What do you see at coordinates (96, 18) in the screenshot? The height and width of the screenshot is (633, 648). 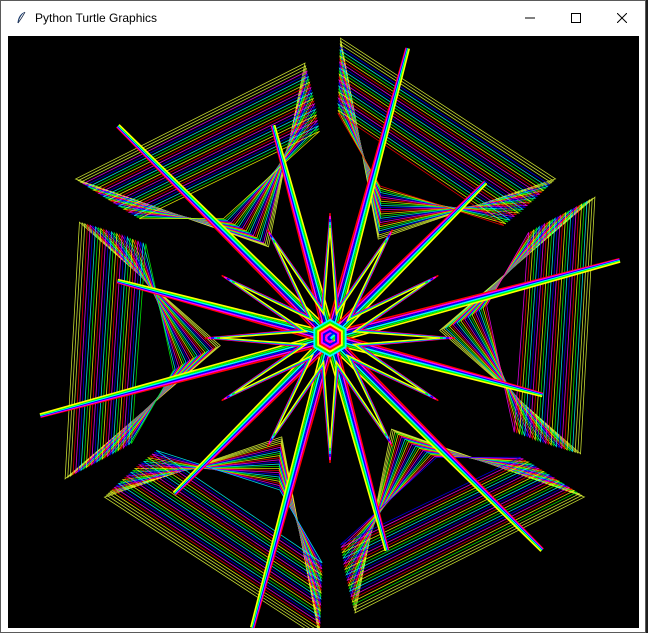 I see `window-title: Python Turtle Graphics` at bounding box center [96, 18].